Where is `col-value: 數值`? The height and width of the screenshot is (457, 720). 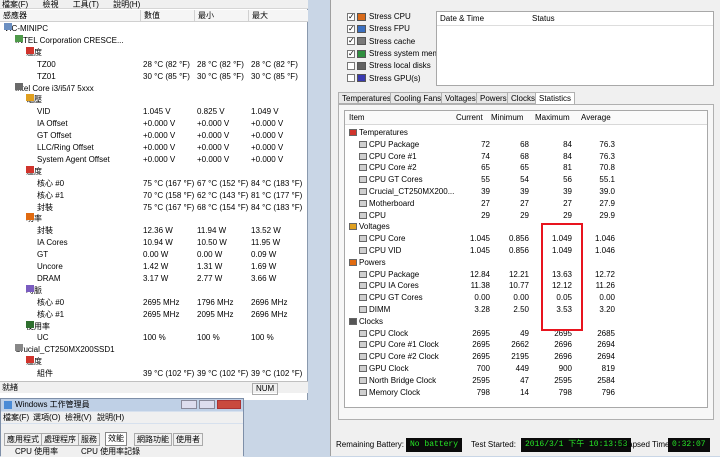 col-value: 數值 is located at coordinates (150, 16).